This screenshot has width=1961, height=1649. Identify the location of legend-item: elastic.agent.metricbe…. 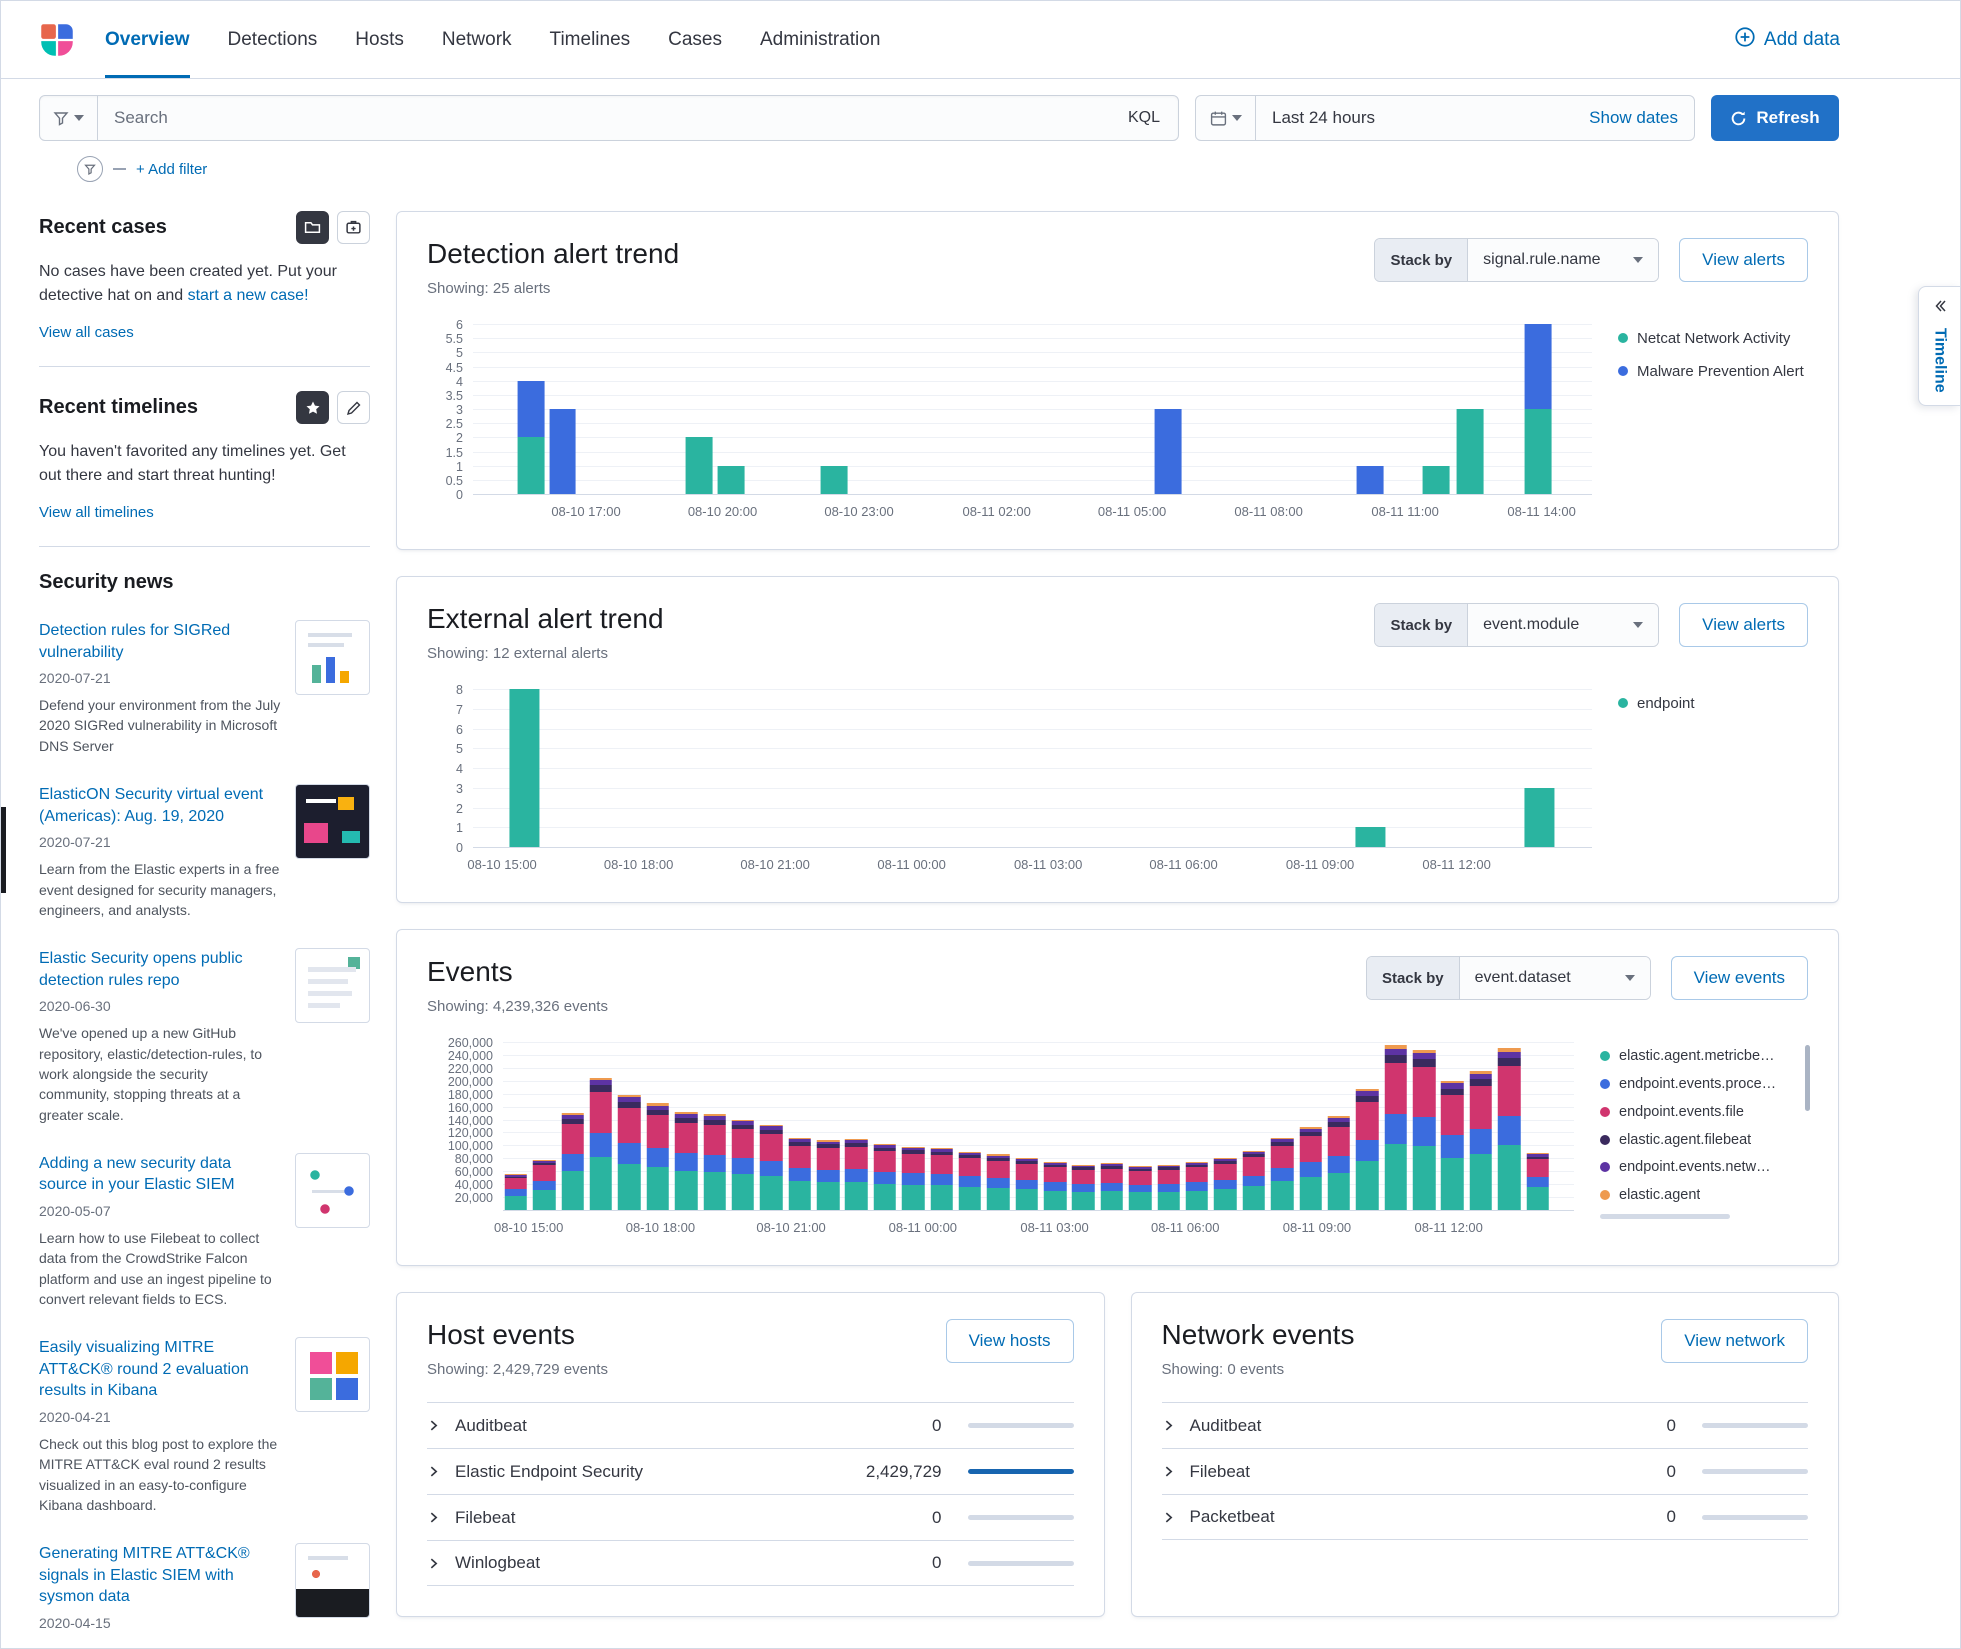
(1704, 1056).